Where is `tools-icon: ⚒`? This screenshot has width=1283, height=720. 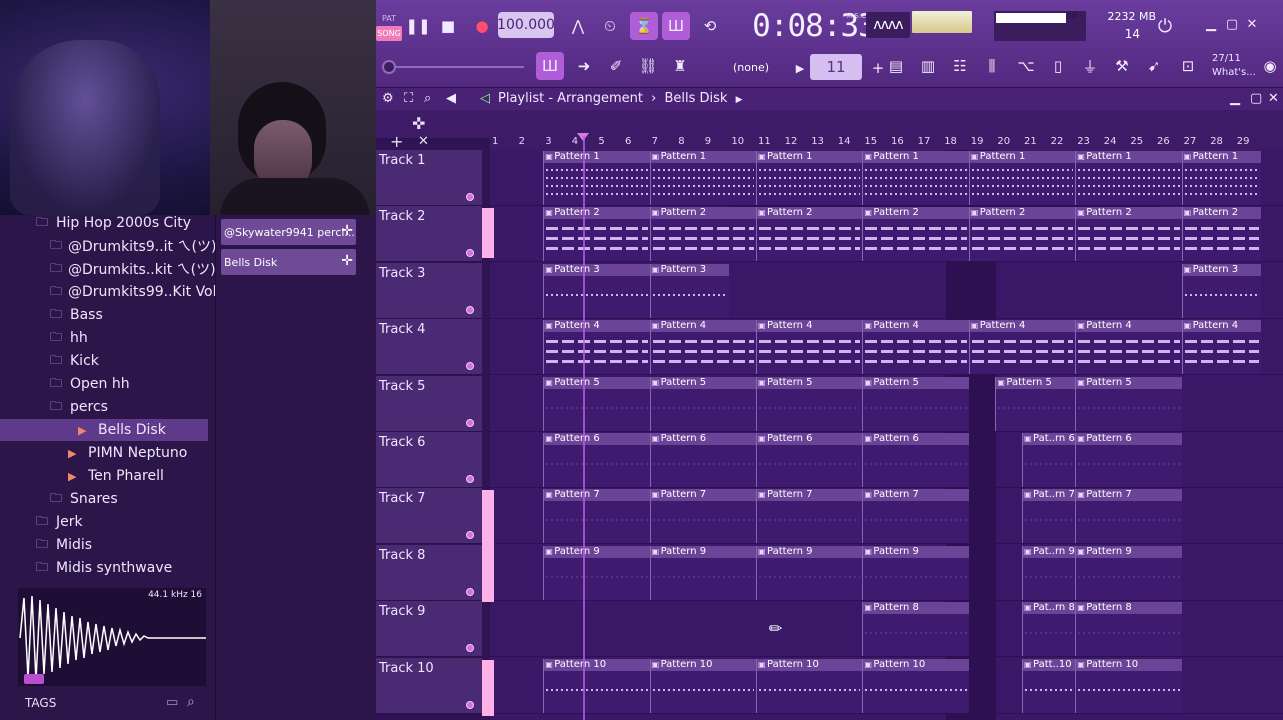
tools-icon: ⚒ is located at coordinates (1122, 66).